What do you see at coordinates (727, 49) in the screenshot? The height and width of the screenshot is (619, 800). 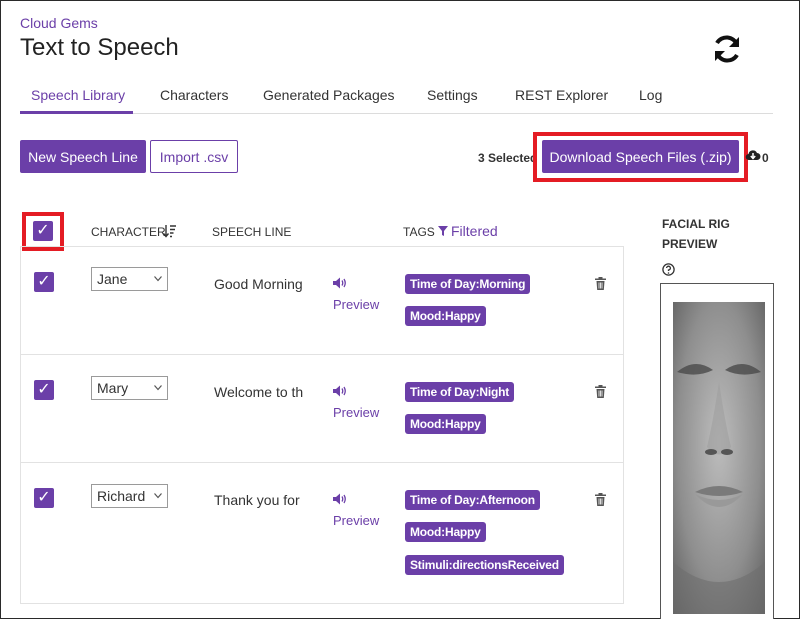 I see `refresh-icon` at bounding box center [727, 49].